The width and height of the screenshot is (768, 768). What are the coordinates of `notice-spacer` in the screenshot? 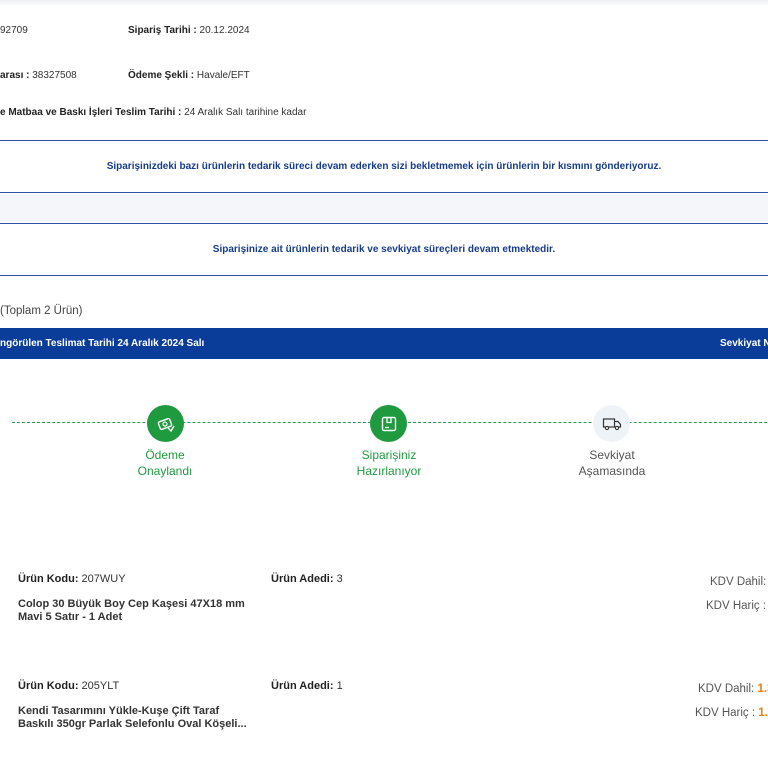 It's located at (384, 208).